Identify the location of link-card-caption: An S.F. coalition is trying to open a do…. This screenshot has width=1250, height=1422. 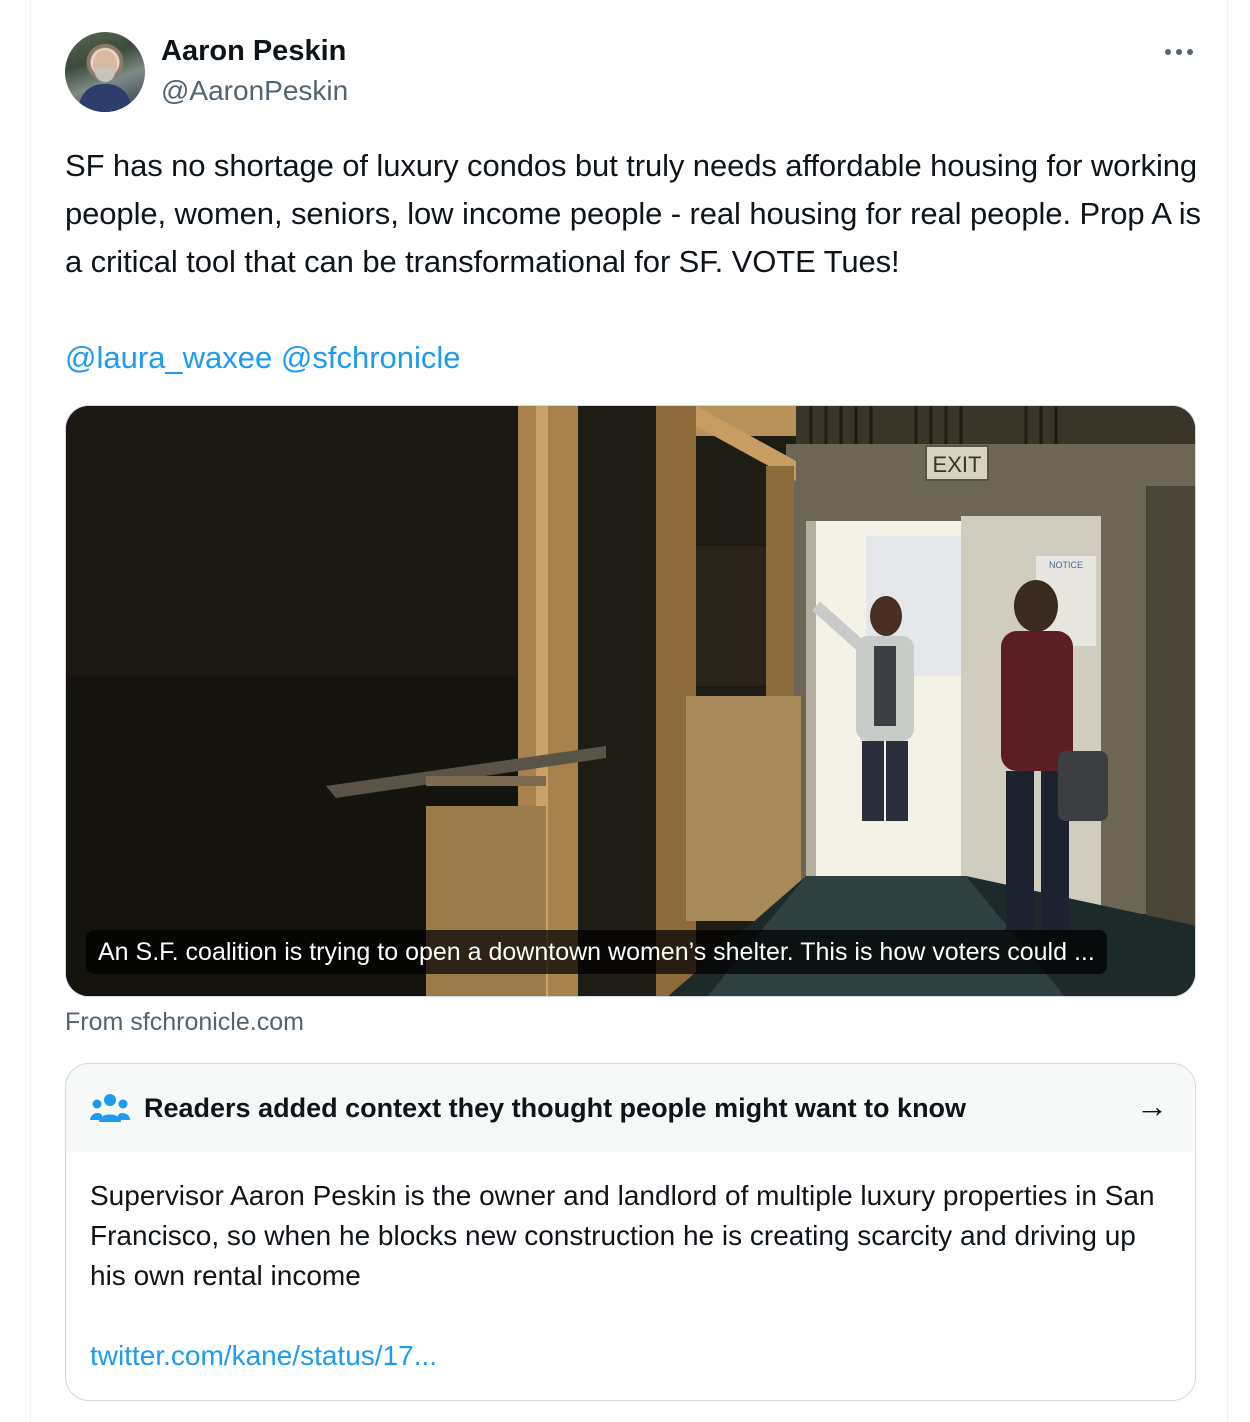
(596, 952).